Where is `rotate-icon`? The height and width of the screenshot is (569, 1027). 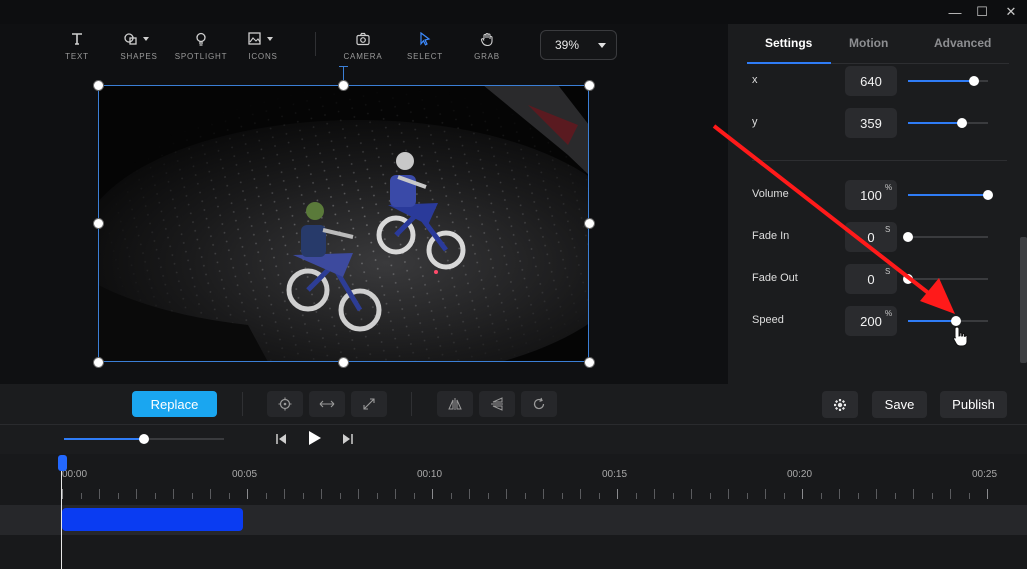
rotate-icon is located at coordinates (539, 403).